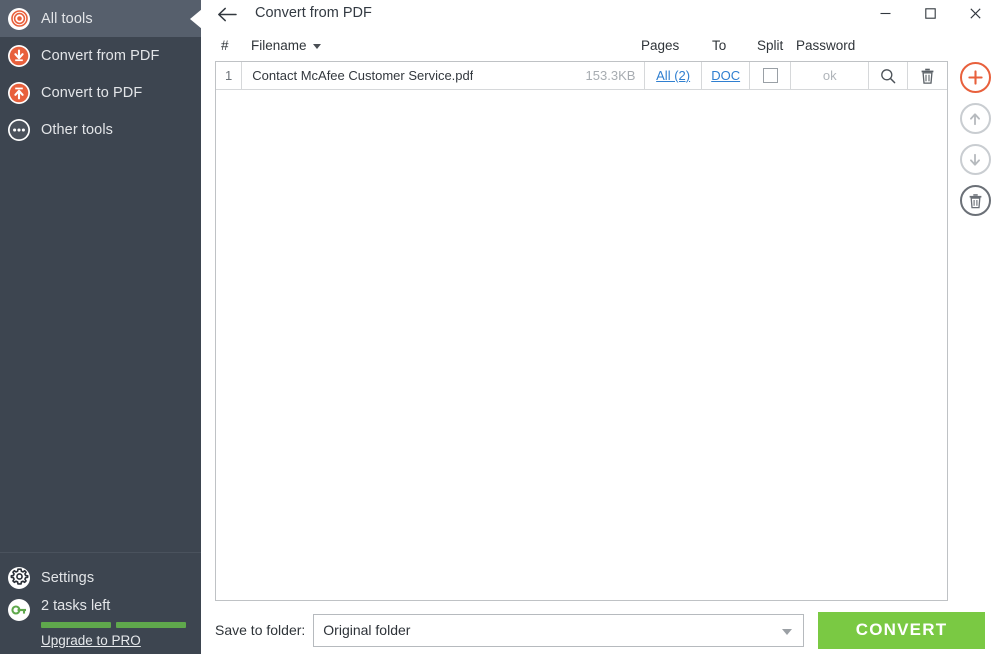  Describe the element at coordinates (826, 45) in the screenshot. I see `column-header-password: Password` at that location.